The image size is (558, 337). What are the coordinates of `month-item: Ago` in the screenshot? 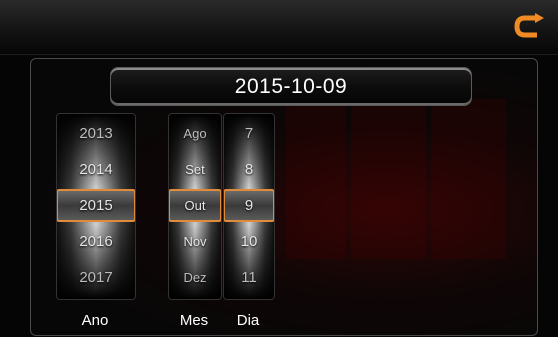 It's located at (195, 133).